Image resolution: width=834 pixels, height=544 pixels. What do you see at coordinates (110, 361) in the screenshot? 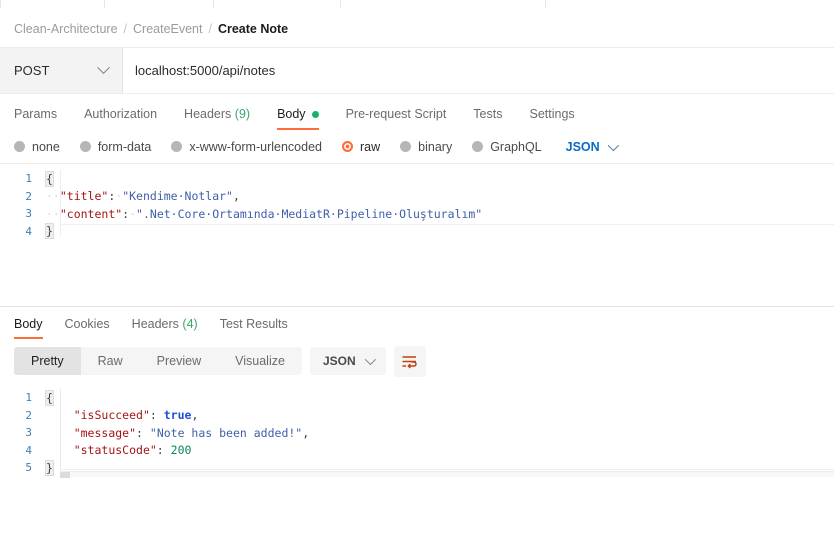
I see `view-mode-raw: Raw` at bounding box center [110, 361].